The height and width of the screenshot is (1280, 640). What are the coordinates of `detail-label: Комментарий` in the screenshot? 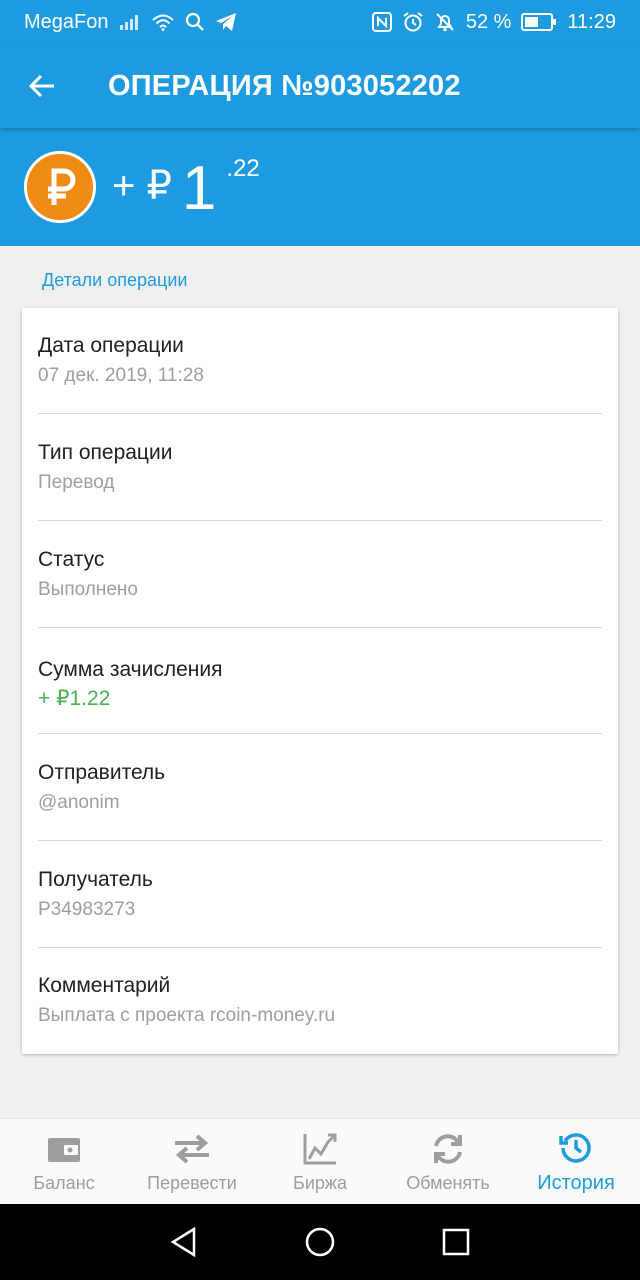 It's located at (104, 985).